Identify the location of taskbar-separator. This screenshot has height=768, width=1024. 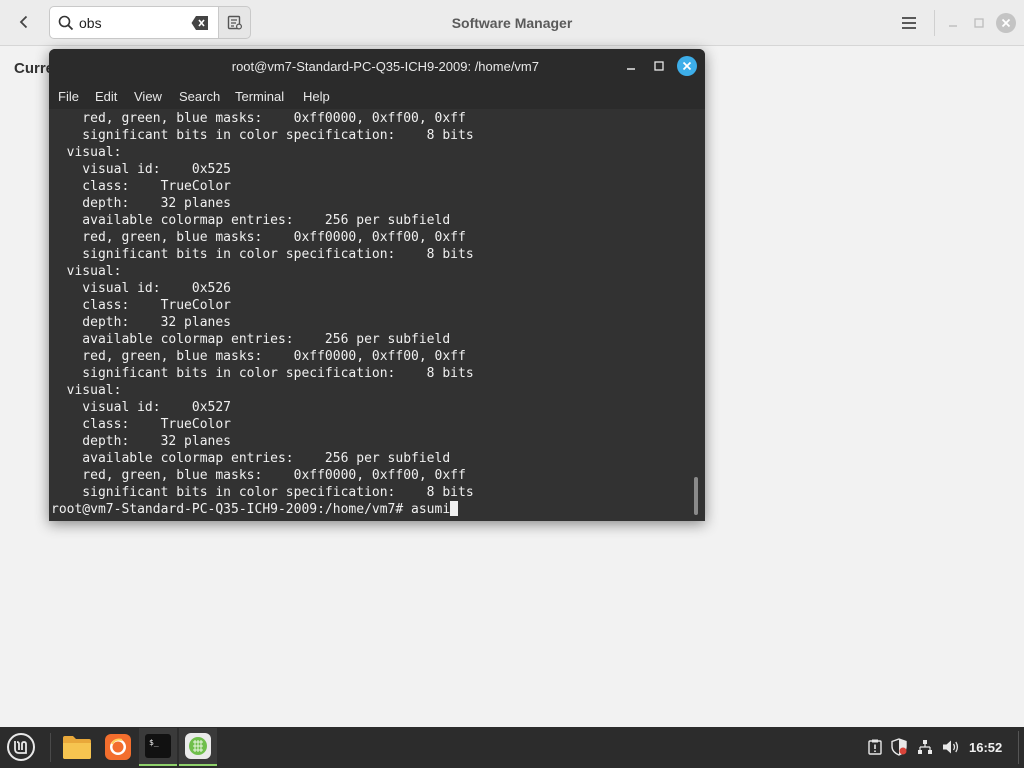
(50, 747).